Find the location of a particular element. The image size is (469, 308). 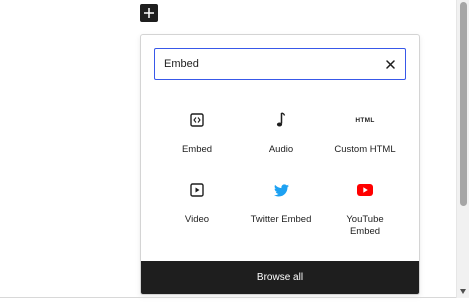

search-input is located at coordinates (264, 63).